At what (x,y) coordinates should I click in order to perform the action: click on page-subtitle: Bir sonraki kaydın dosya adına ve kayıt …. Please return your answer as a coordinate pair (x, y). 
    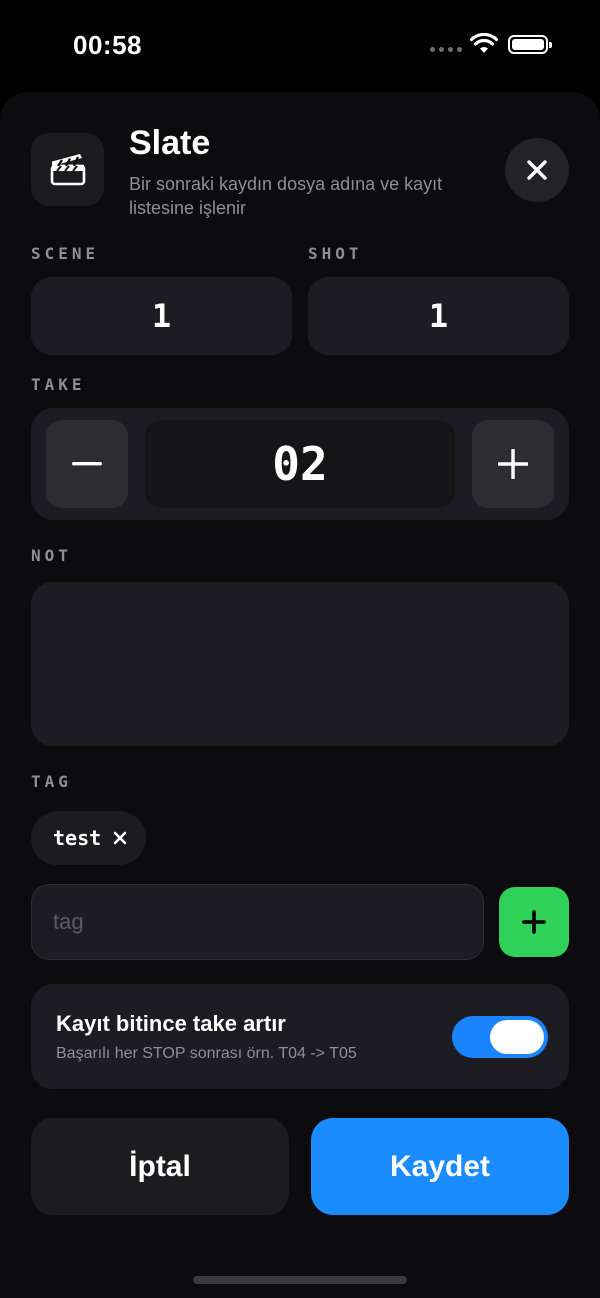
    Looking at the image, I should click on (286, 196).